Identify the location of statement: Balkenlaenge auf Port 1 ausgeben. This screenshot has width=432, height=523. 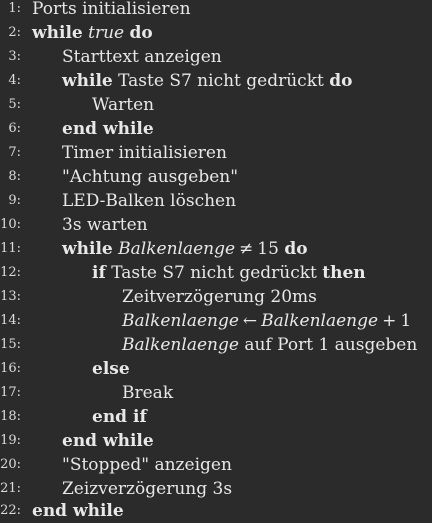
(269, 345).